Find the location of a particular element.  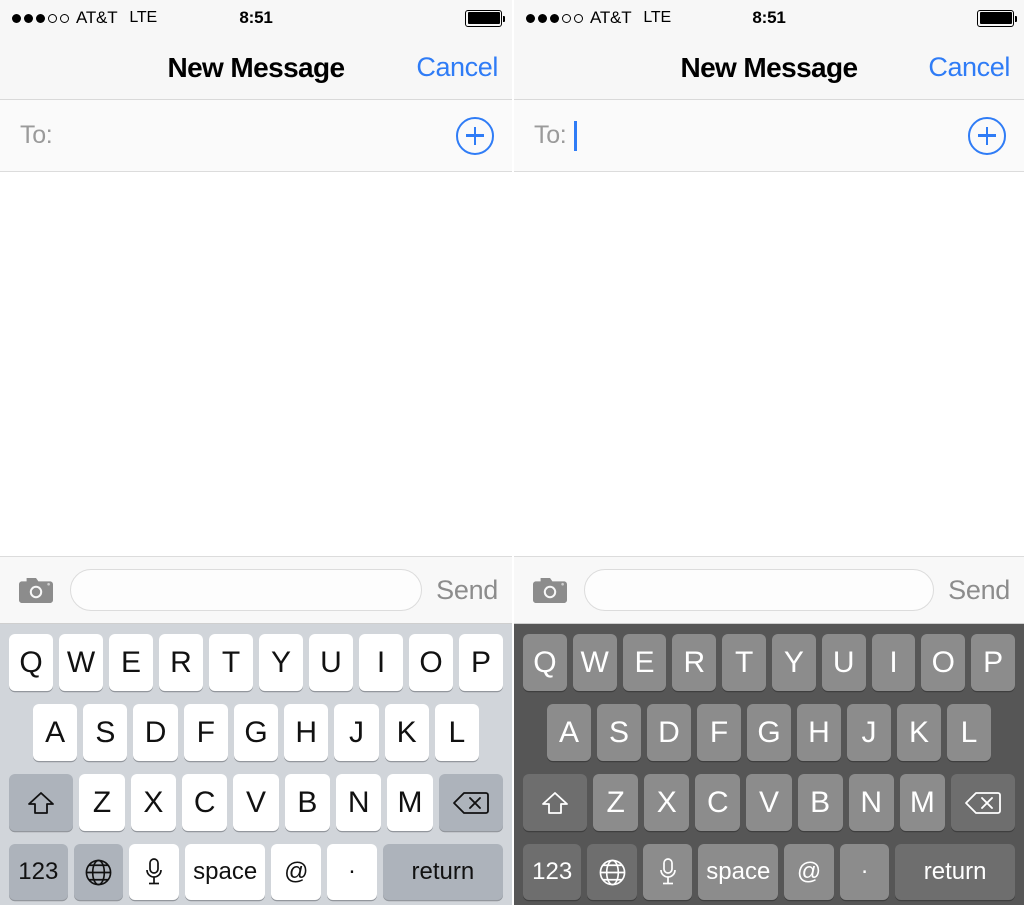

message-input-bar: Send is located at coordinates (769, 590).